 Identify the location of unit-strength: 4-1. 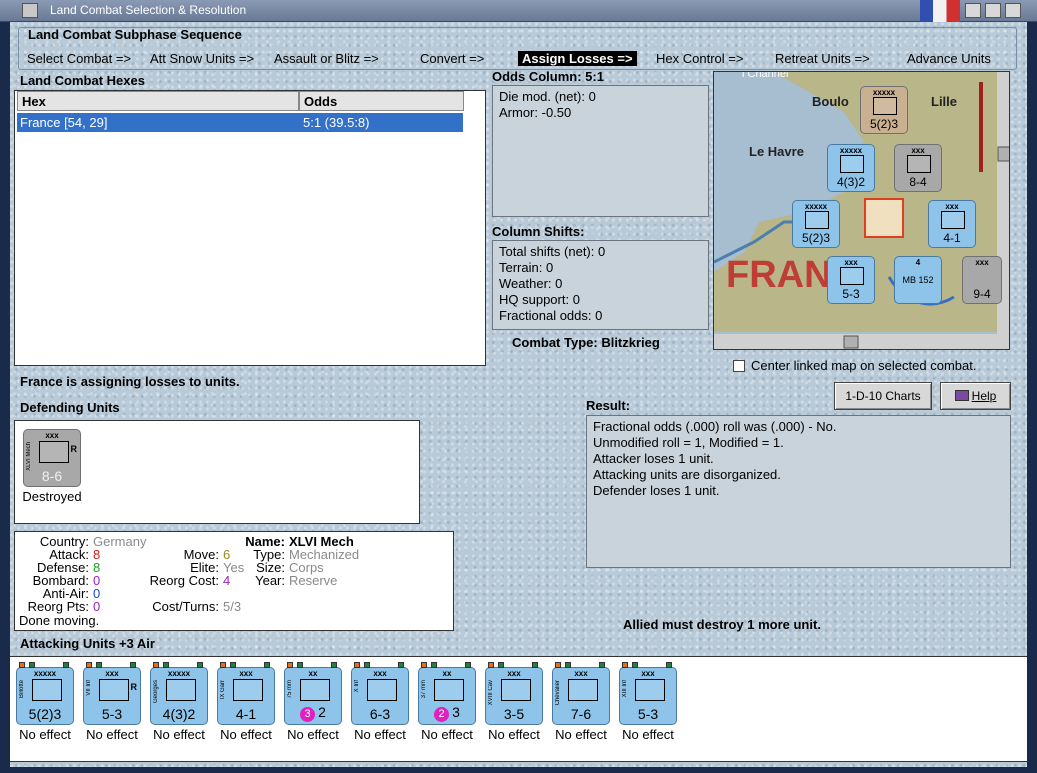
(246, 714).